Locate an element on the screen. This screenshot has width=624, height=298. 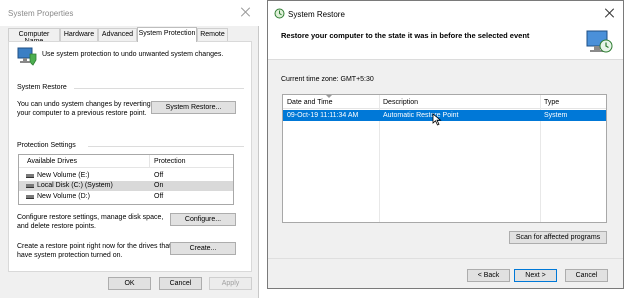
system-restore-icon is located at coordinates (279, 13).